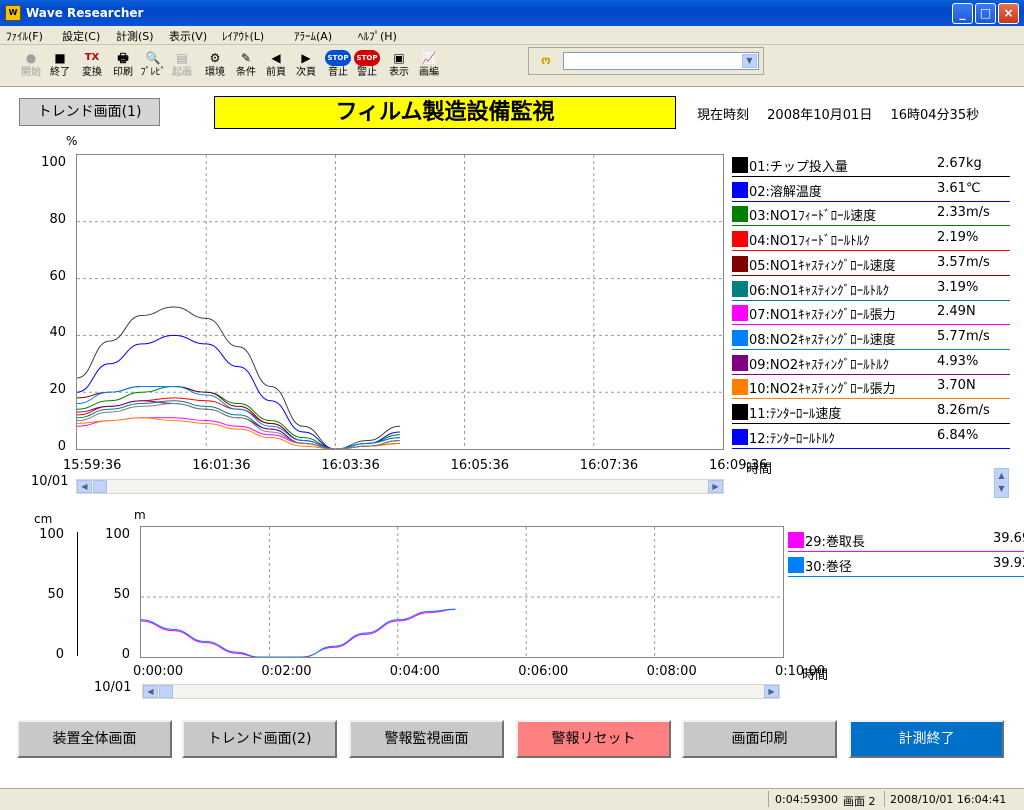 The width and height of the screenshot is (1024, 810). Describe the element at coordinates (113, 687) in the screenshot. I see `lower-date-label: 10/01` at that location.